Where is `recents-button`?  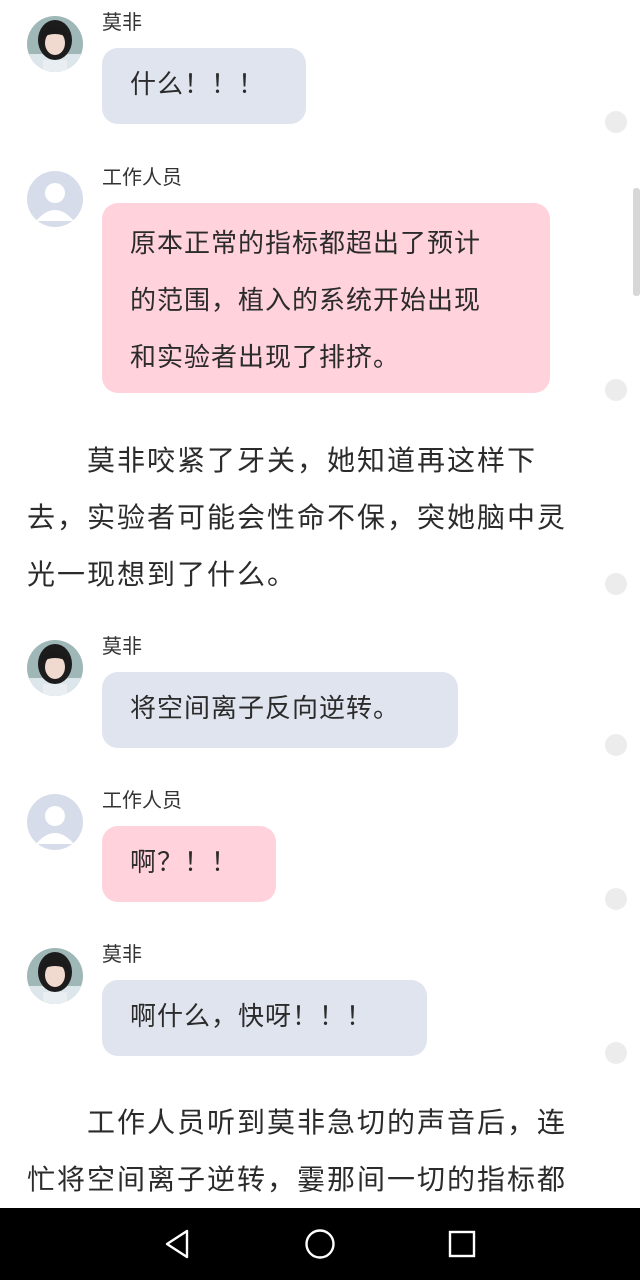 recents-button is located at coordinates (462, 1244).